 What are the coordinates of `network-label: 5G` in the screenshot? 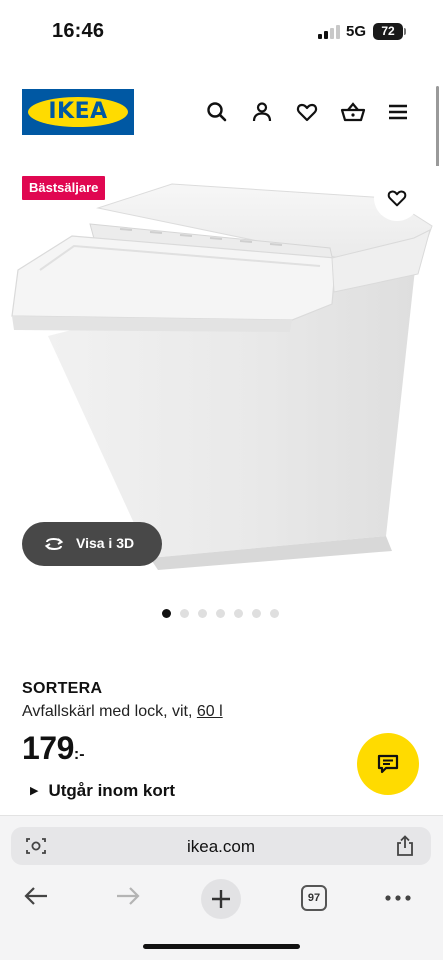 It's located at (356, 31).